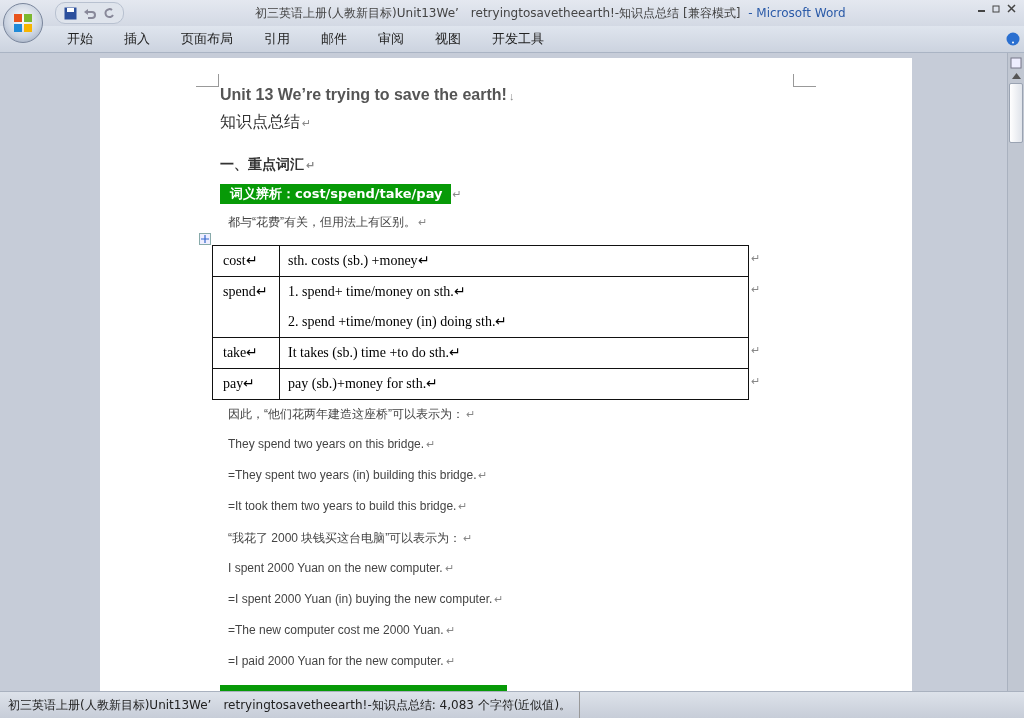  Describe the element at coordinates (70, 13) in the screenshot. I see `save-icon` at that location.